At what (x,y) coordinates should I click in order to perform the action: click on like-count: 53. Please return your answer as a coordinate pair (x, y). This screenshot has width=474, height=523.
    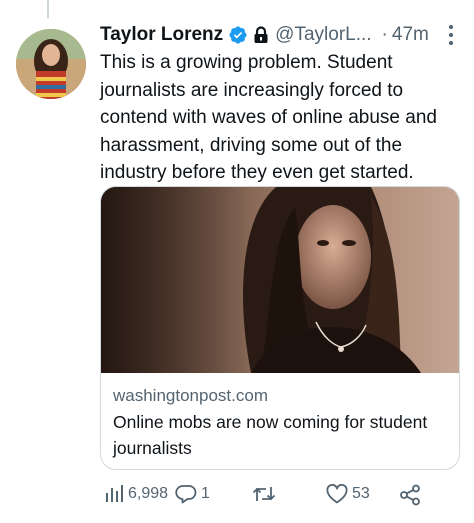
    Looking at the image, I should click on (361, 493).